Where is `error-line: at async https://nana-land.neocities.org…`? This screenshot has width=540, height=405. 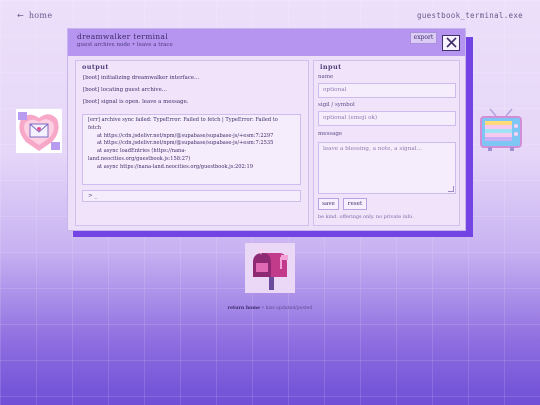 error-line: at async https://nana-land.neocities.org… is located at coordinates (175, 166).